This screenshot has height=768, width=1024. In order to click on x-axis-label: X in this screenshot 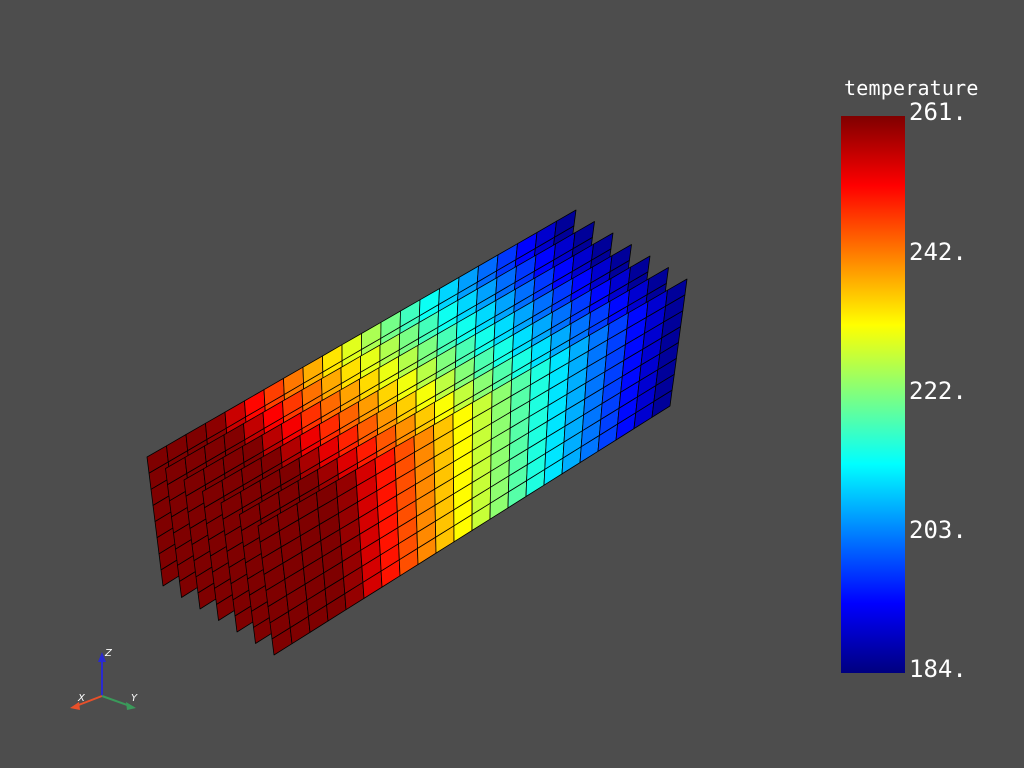, I will do `click(81, 698)`.